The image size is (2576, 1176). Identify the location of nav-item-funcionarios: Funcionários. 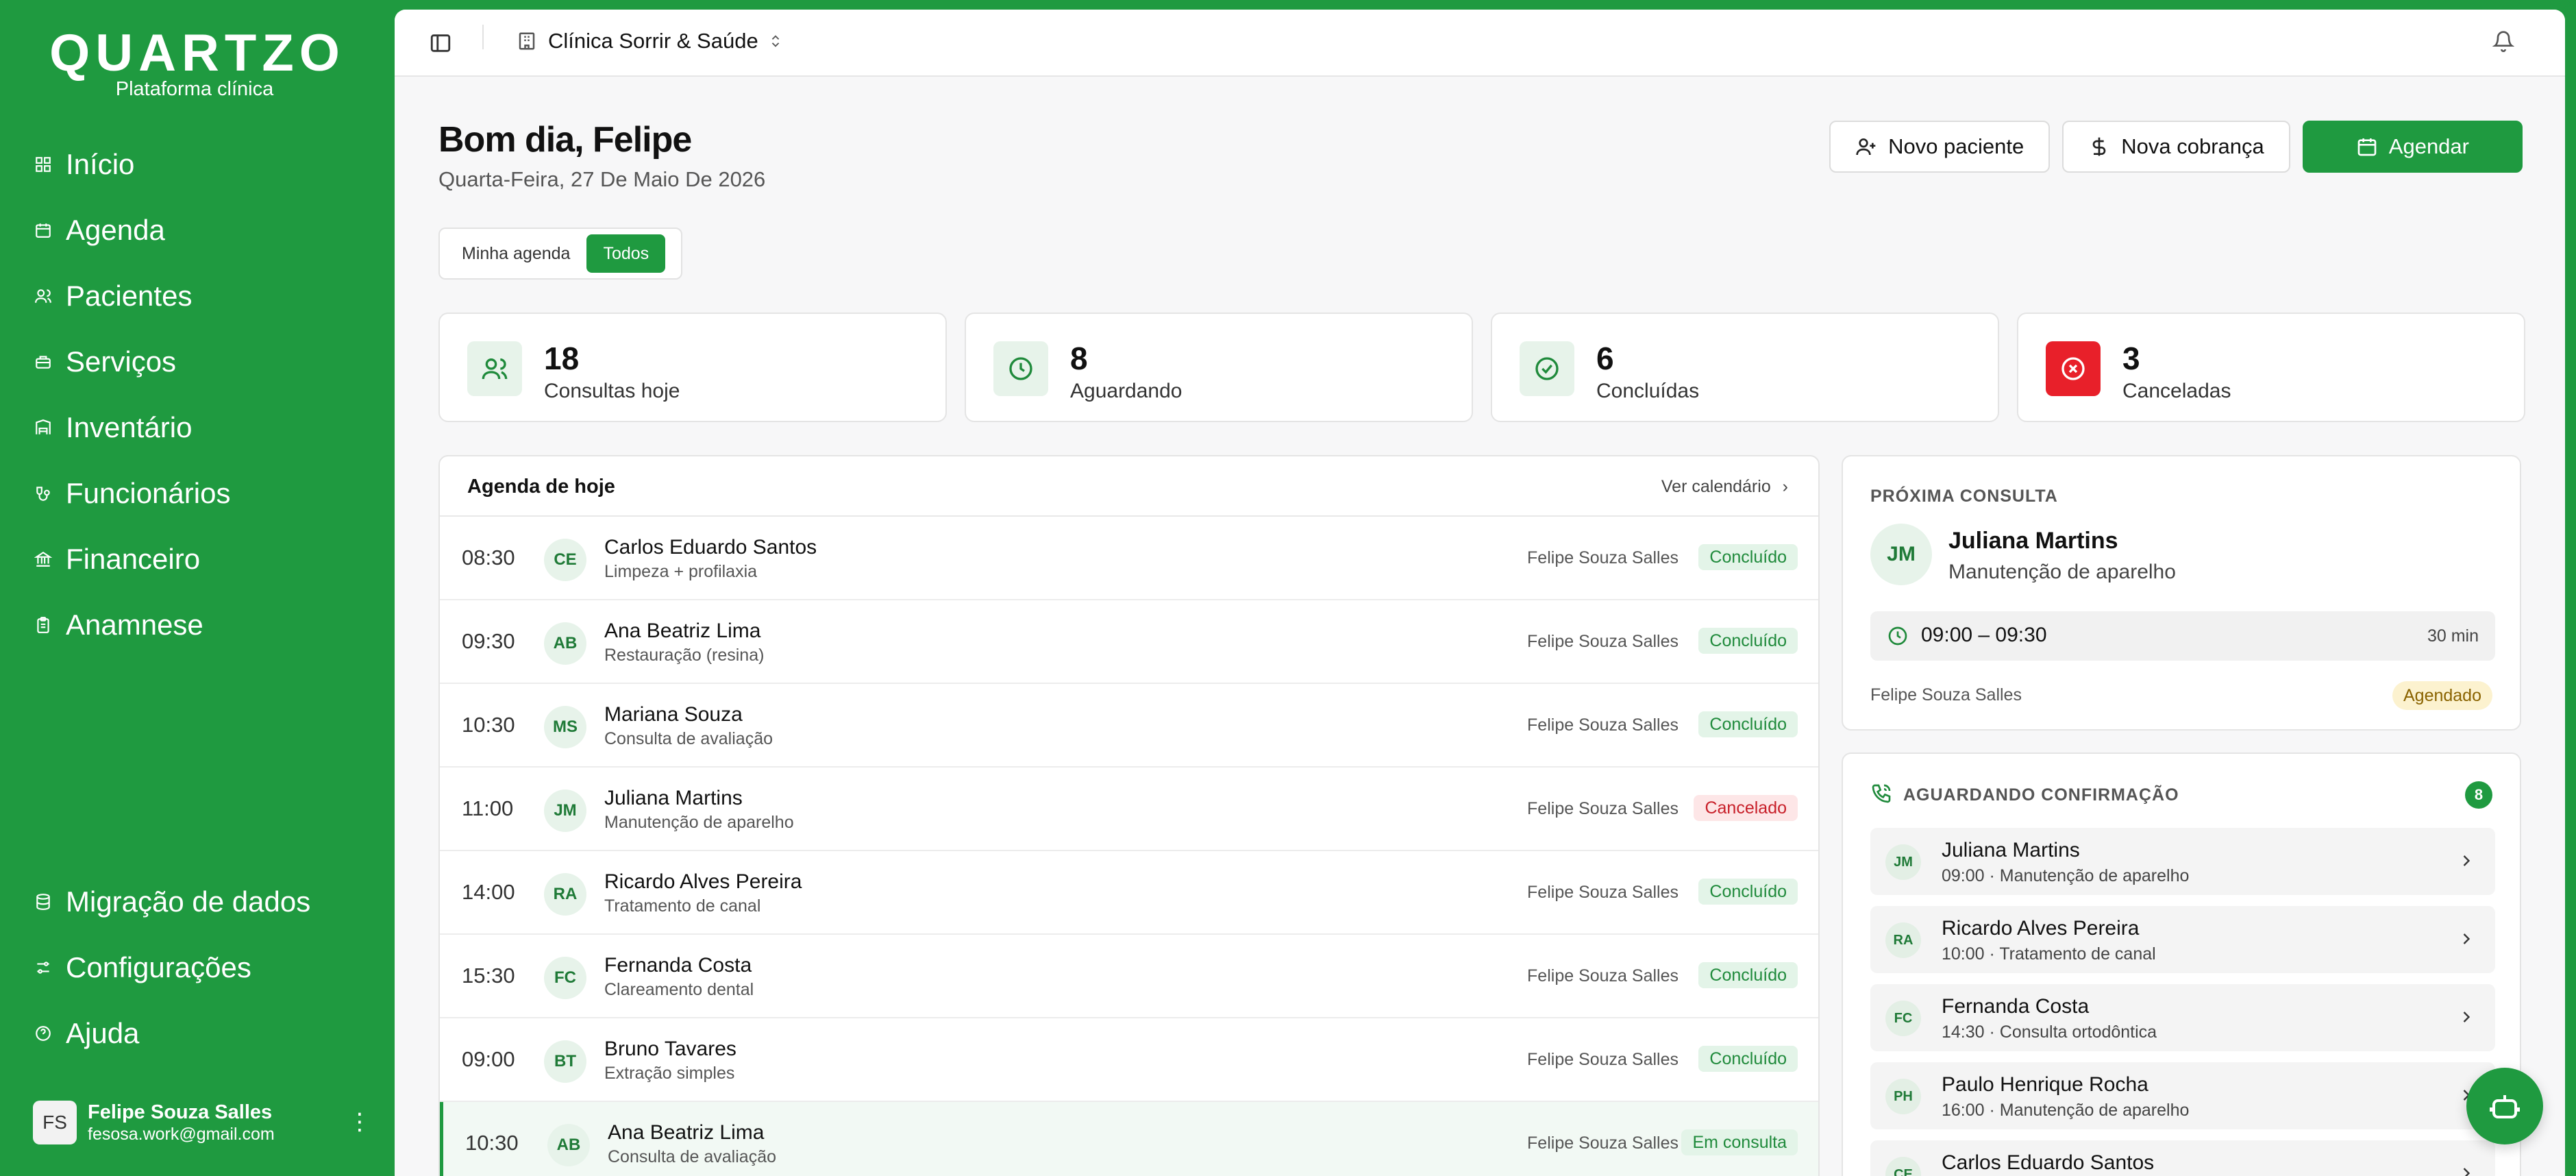
(131, 493).